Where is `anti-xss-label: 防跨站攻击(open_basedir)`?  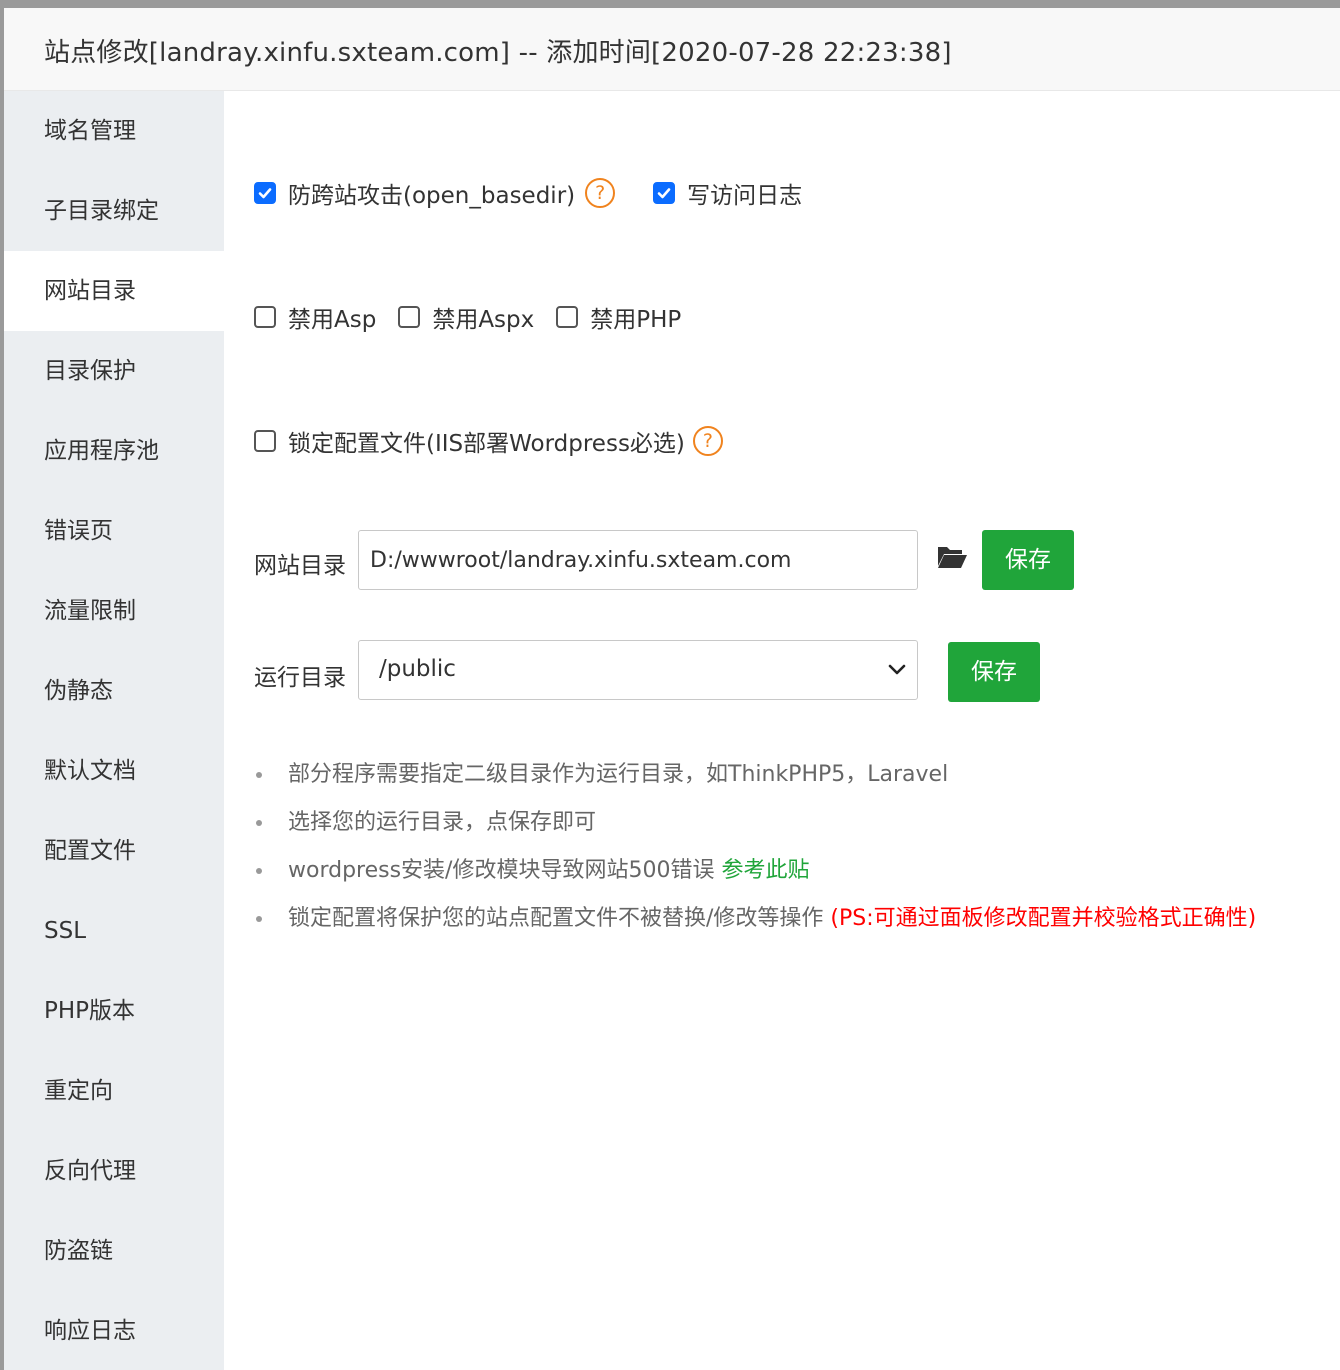
anti-xss-label: 防跨站攻击(open_basedir) is located at coordinates (432, 196).